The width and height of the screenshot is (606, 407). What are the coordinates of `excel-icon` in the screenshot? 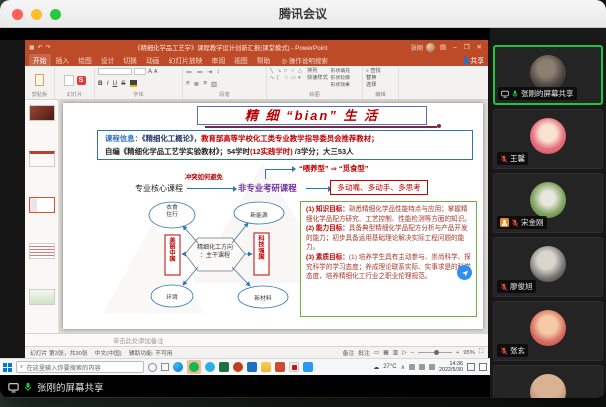 It's located at (224, 367).